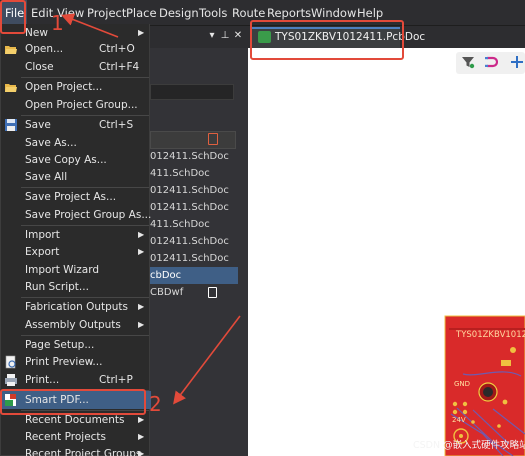 This screenshot has width=525, height=456. I want to click on print-preview-icon, so click(10, 362).